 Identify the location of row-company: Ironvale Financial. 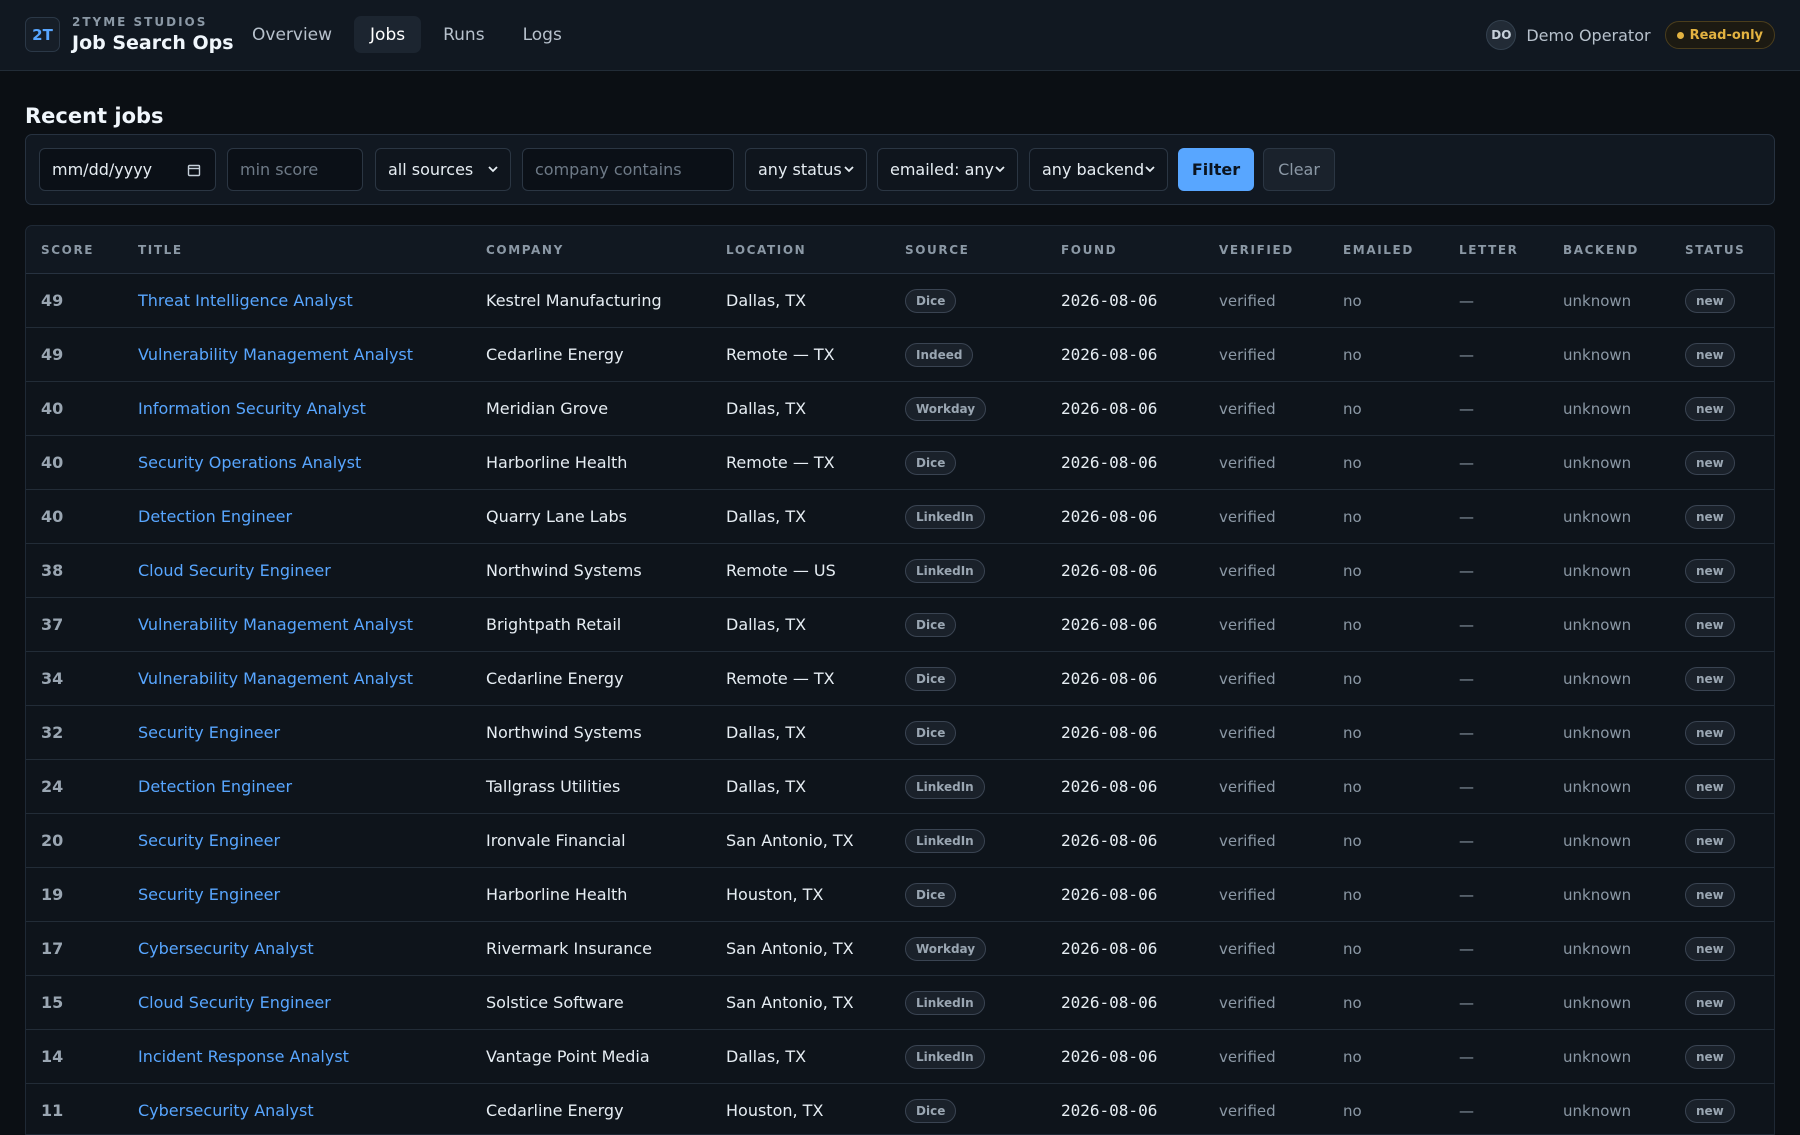
(556, 840).